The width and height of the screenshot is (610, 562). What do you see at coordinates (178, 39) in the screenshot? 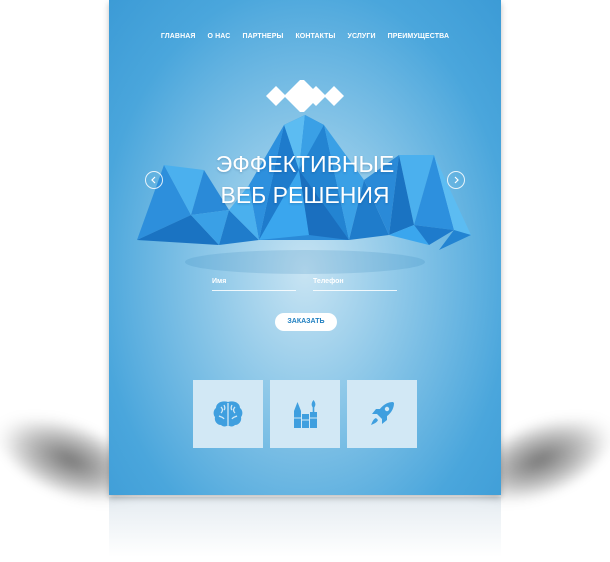
I see `nav-item-home: ГЛАВНАЯ` at bounding box center [178, 39].